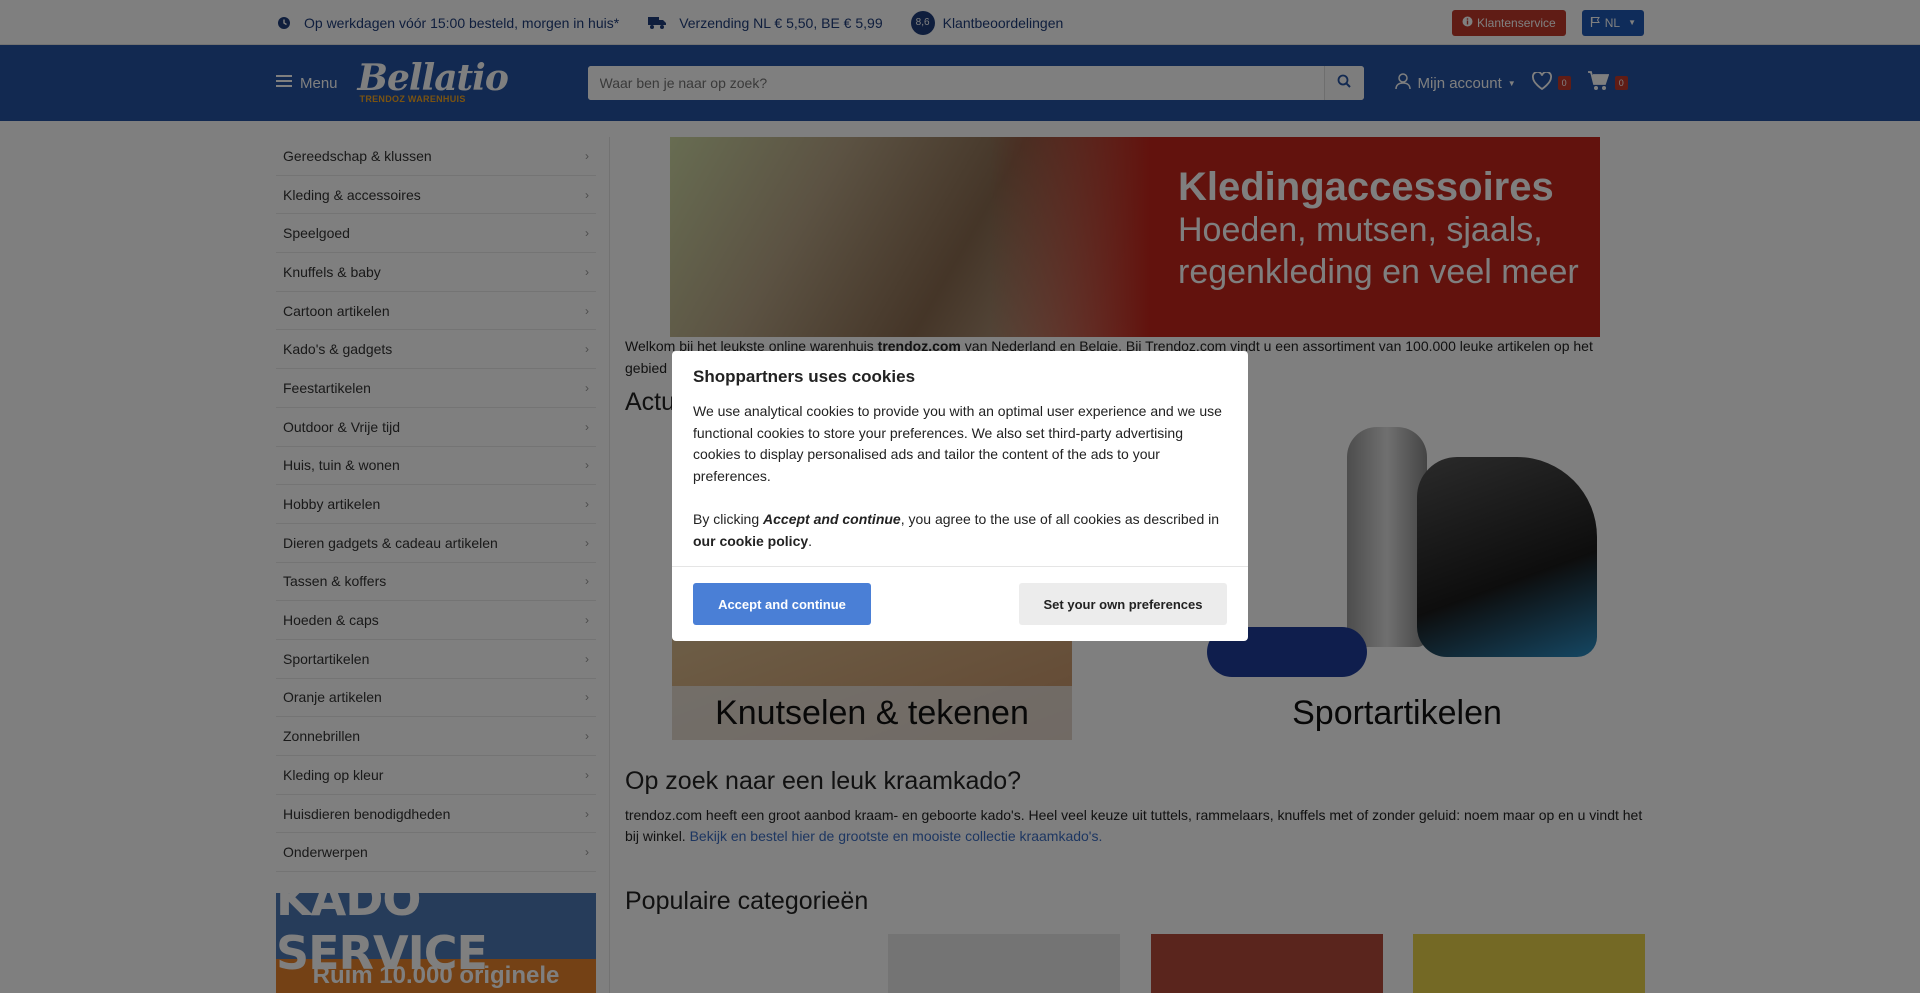 The width and height of the screenshot is (1920, 993). I want to click on cookie-preferences-button: Set your own preferences, so click(1123, 604).